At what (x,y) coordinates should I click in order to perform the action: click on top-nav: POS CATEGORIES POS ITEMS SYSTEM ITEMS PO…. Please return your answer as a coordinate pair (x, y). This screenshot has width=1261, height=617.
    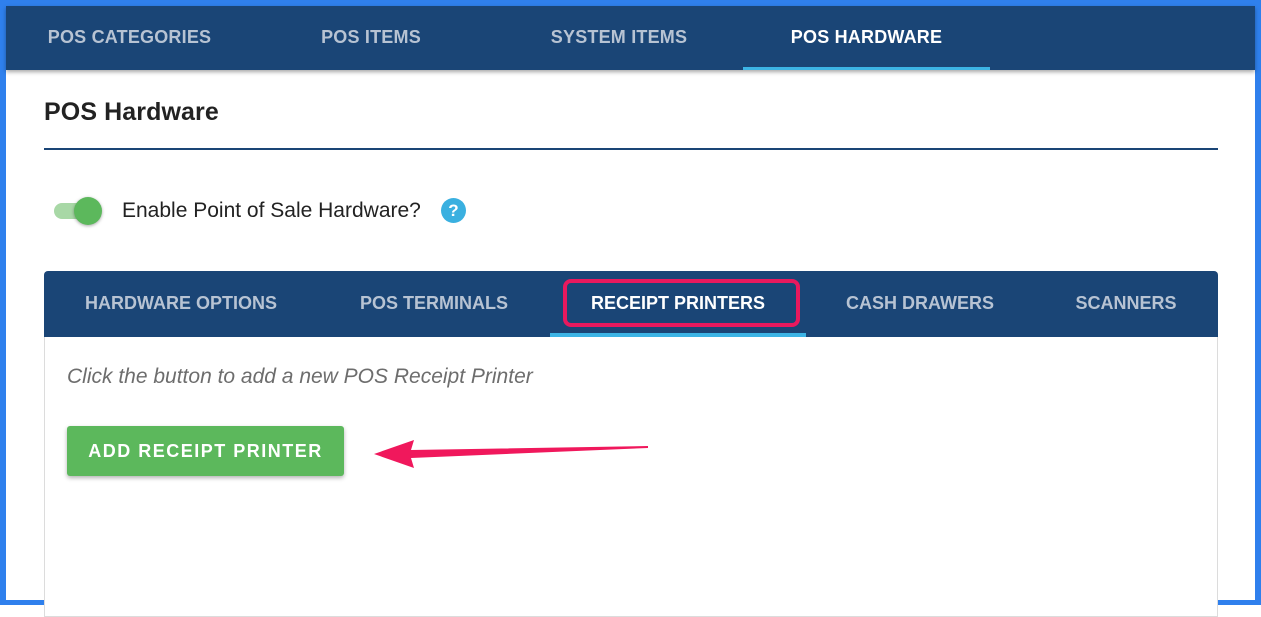
    Looking at the image, I should click on (630, 38).